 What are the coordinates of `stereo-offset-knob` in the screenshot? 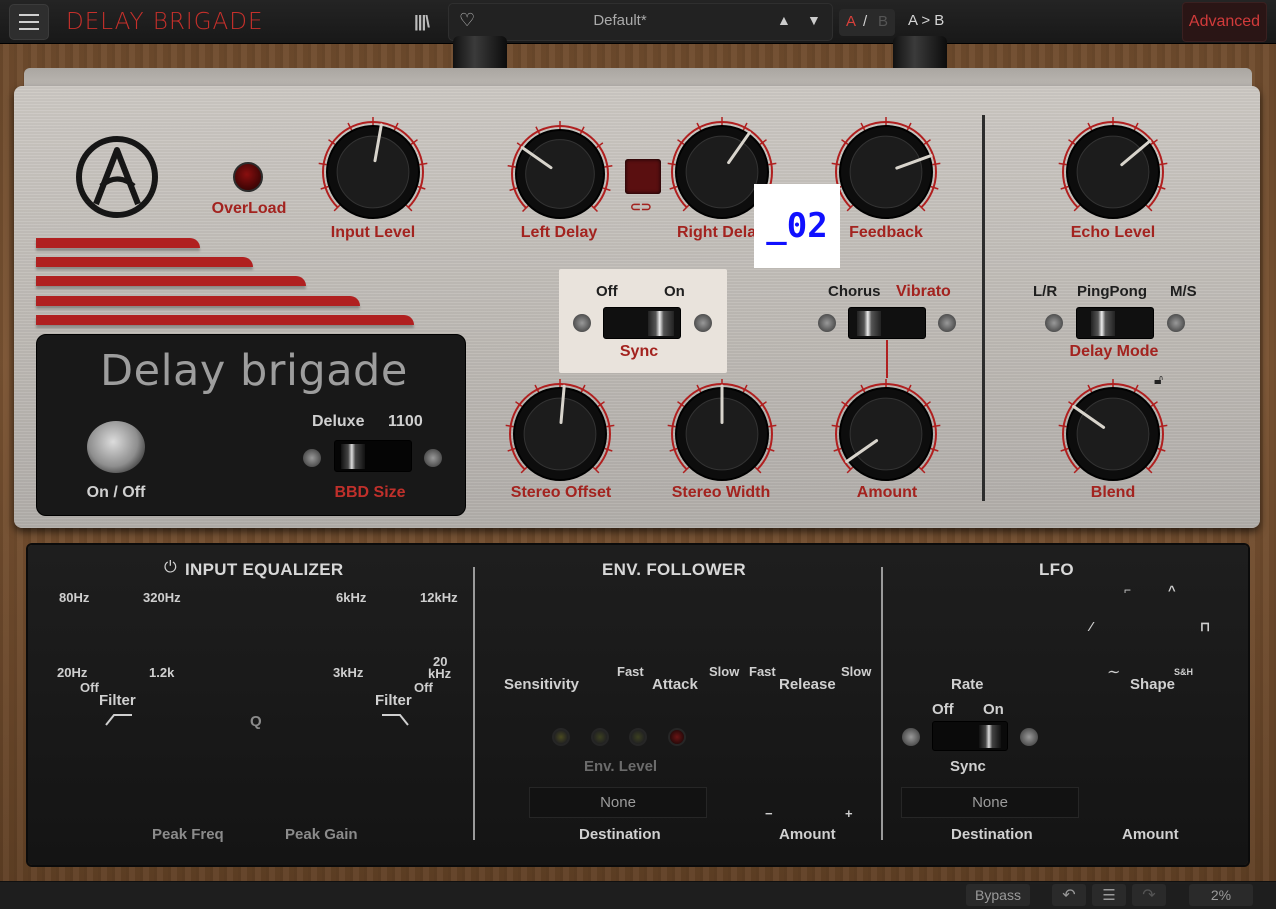 It's located at (560, 434).